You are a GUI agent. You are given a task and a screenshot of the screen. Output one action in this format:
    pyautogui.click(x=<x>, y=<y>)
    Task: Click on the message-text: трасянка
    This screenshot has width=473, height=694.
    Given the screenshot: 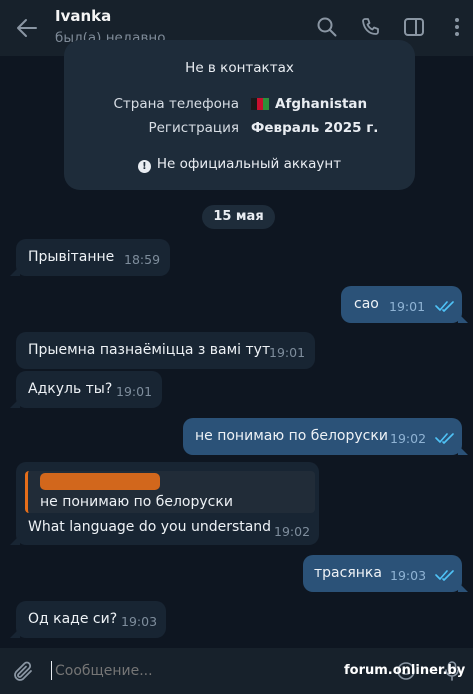 What is the action you would take?
    pyautogui.click(x=348, y=573)
    